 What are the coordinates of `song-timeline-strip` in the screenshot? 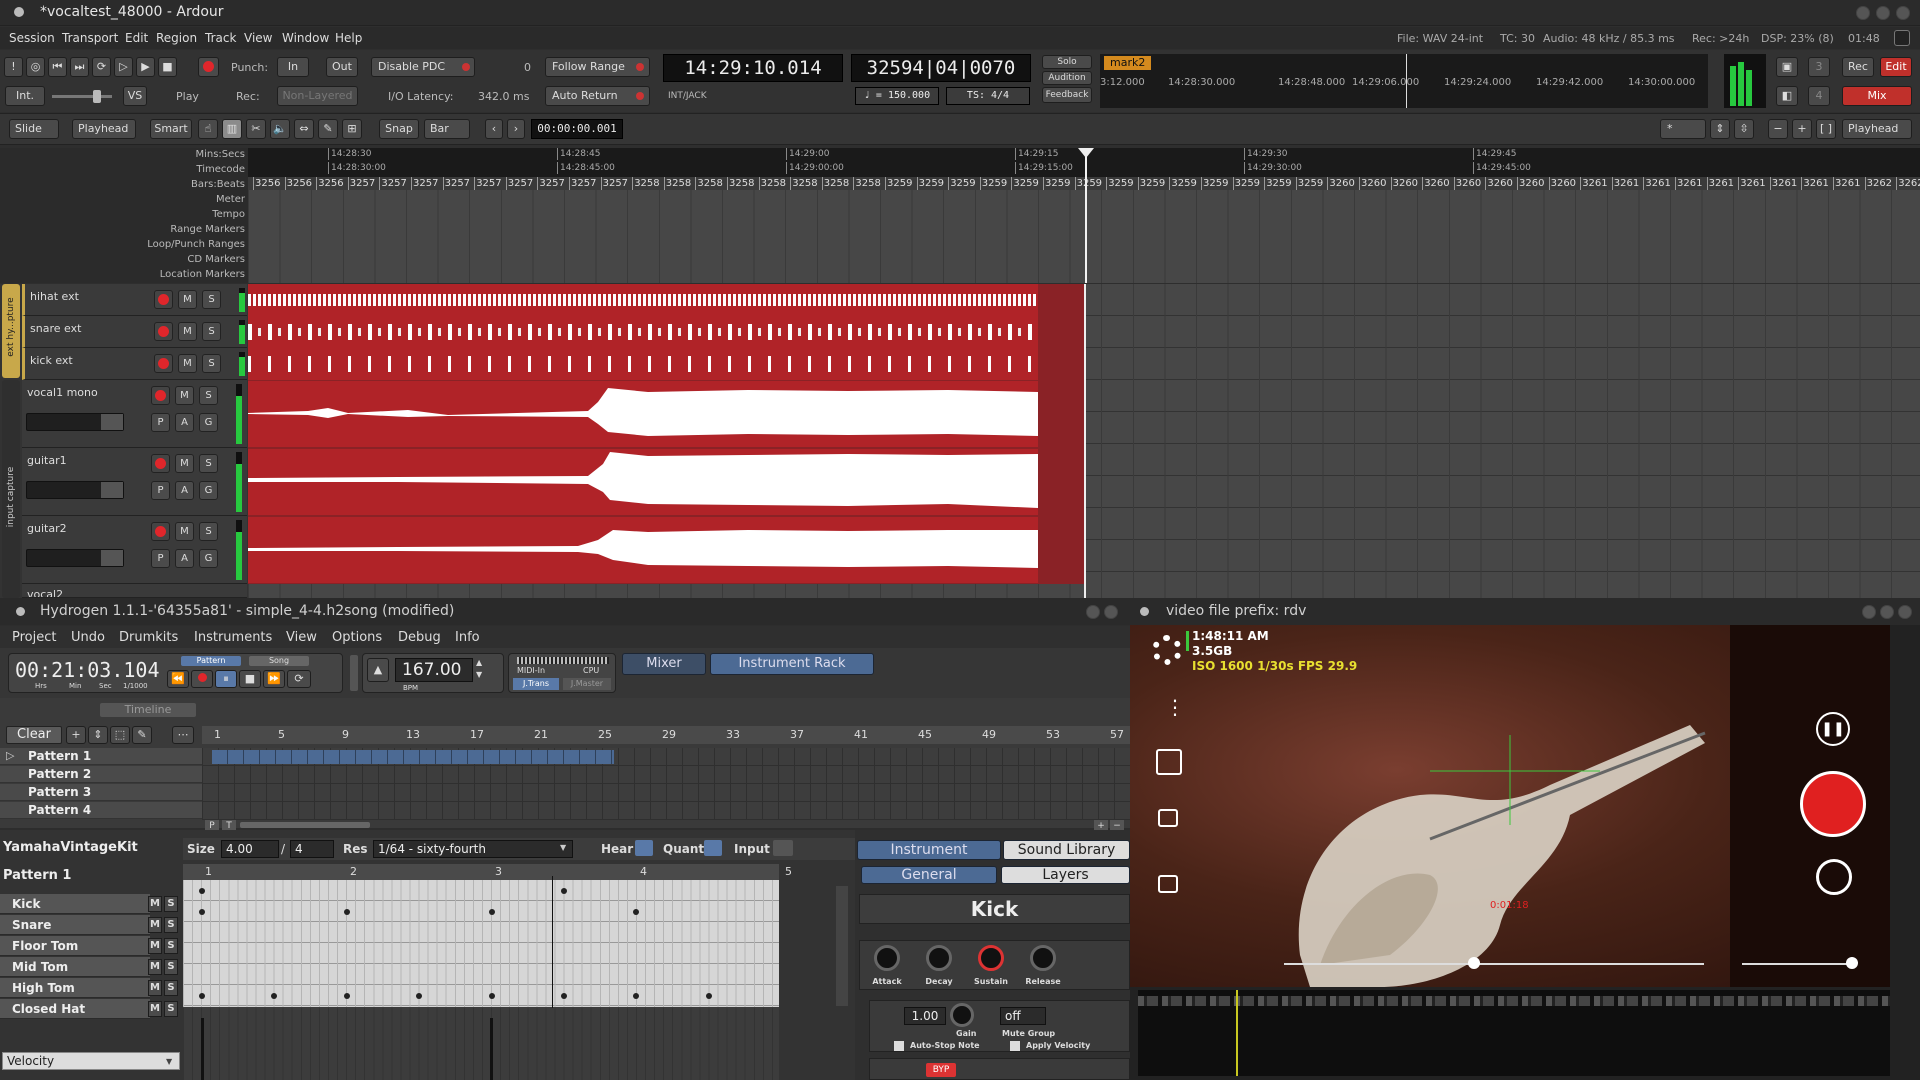 It's located at (666, 710).